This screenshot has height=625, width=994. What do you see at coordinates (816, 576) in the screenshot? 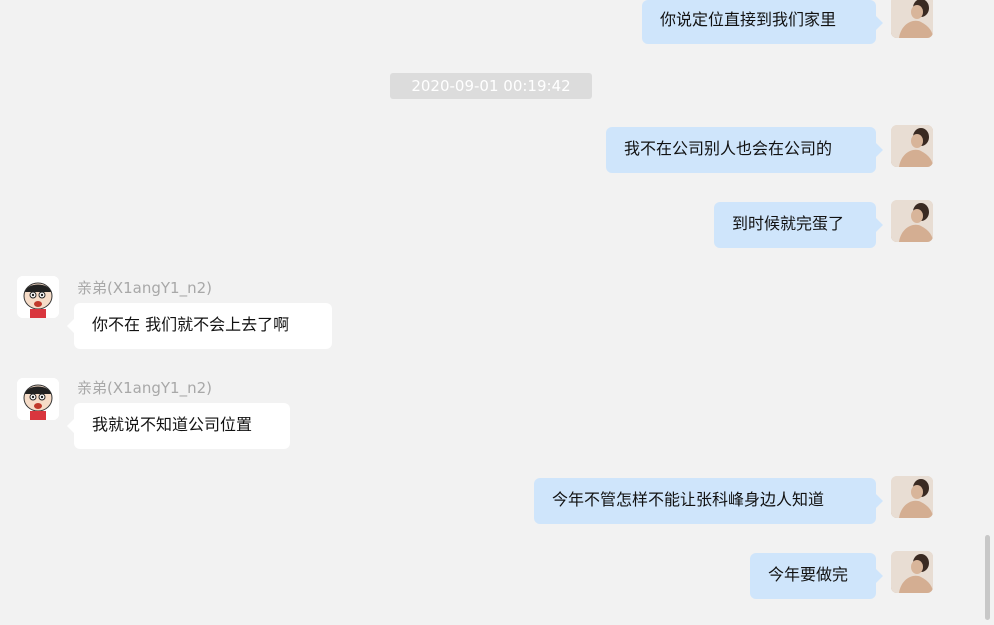
I see `message-bubble-outgoing: 今年要做完` at bounding box center [816, 576].